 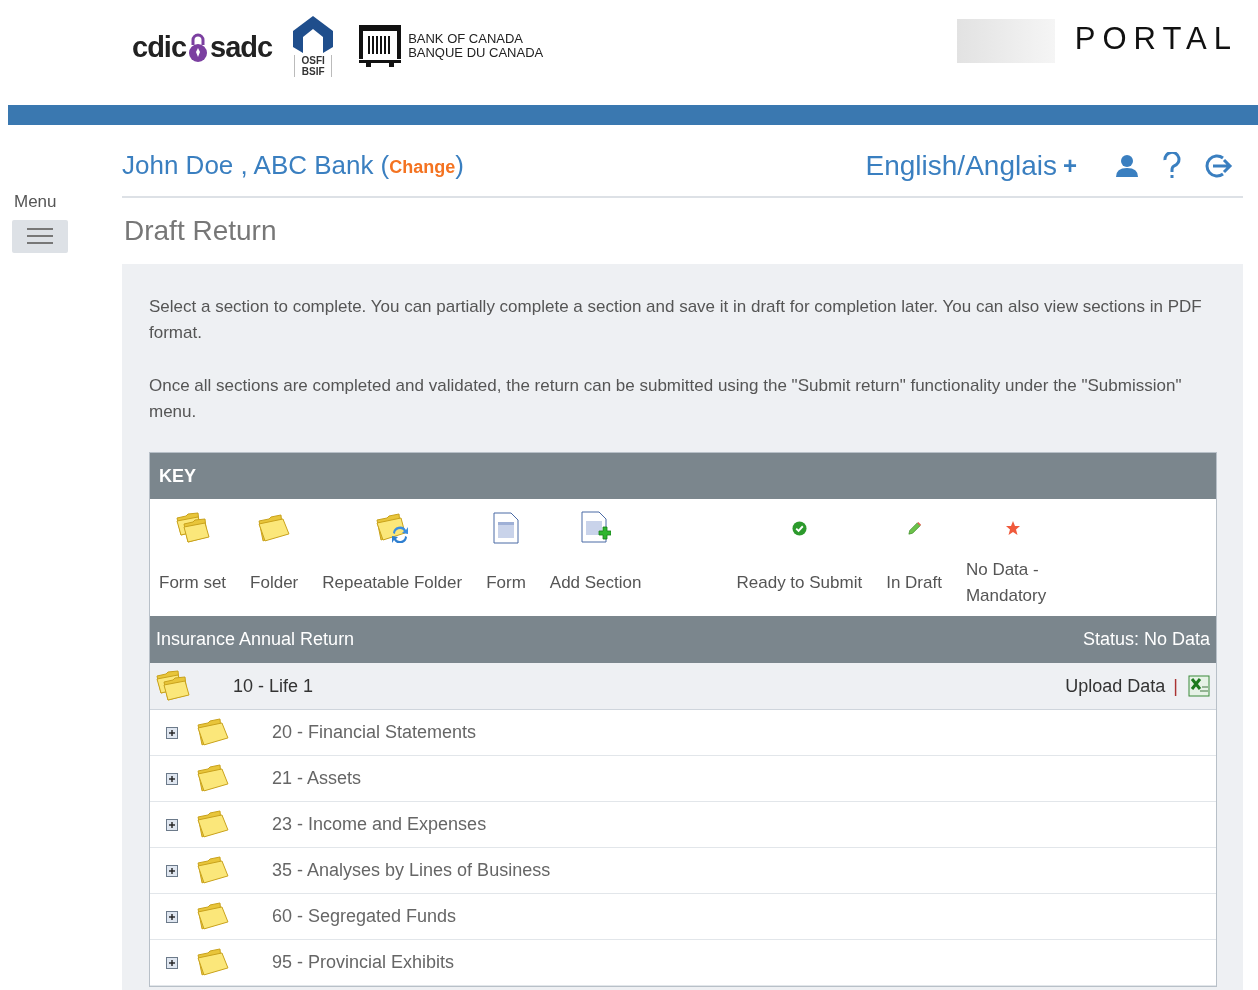 I want to click on pencil-icon, so click(x=914, y=528).